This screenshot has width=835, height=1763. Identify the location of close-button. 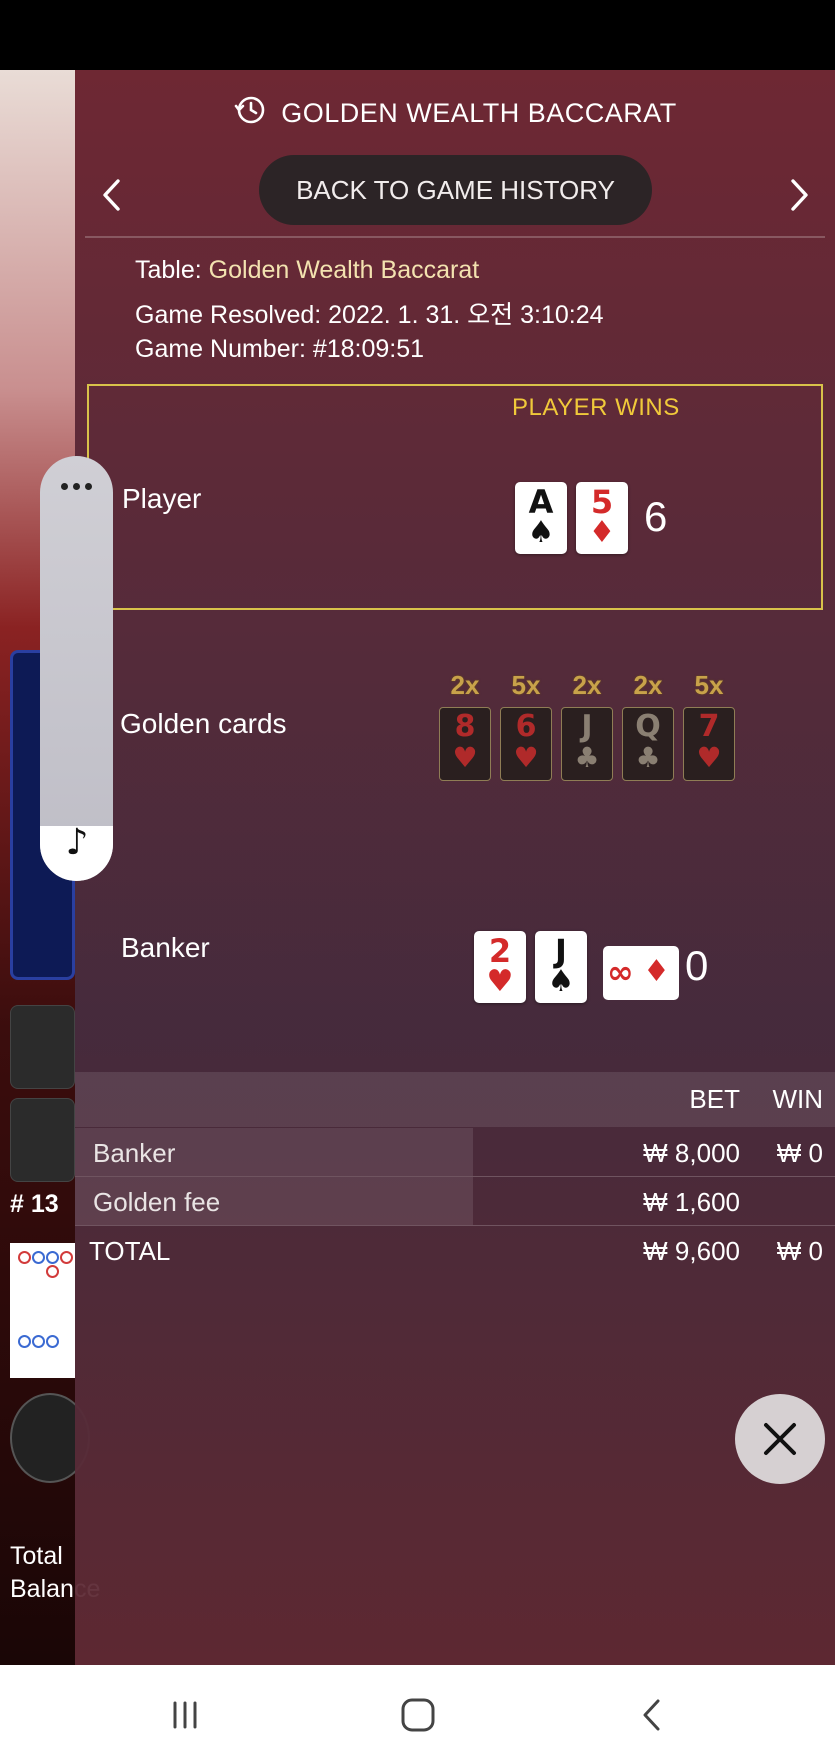
(780, 1439).